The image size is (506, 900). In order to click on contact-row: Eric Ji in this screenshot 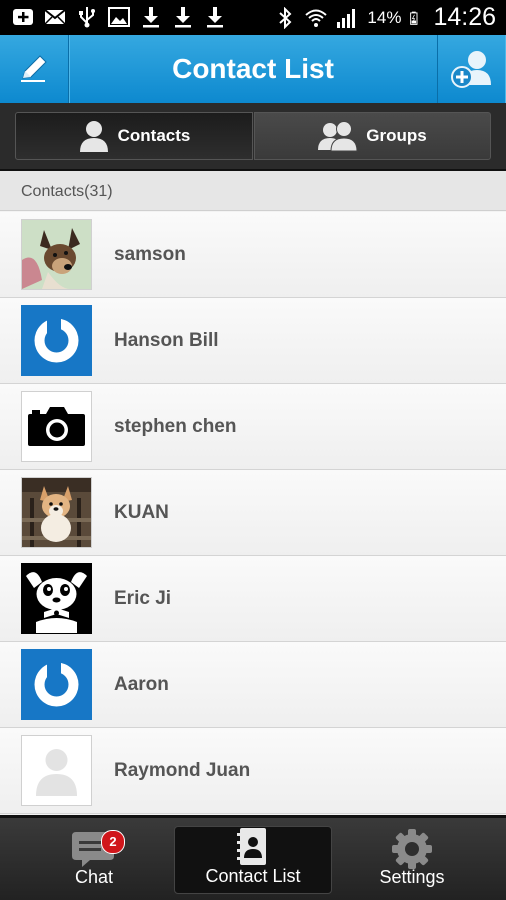, I will do `click(253, 599)`.